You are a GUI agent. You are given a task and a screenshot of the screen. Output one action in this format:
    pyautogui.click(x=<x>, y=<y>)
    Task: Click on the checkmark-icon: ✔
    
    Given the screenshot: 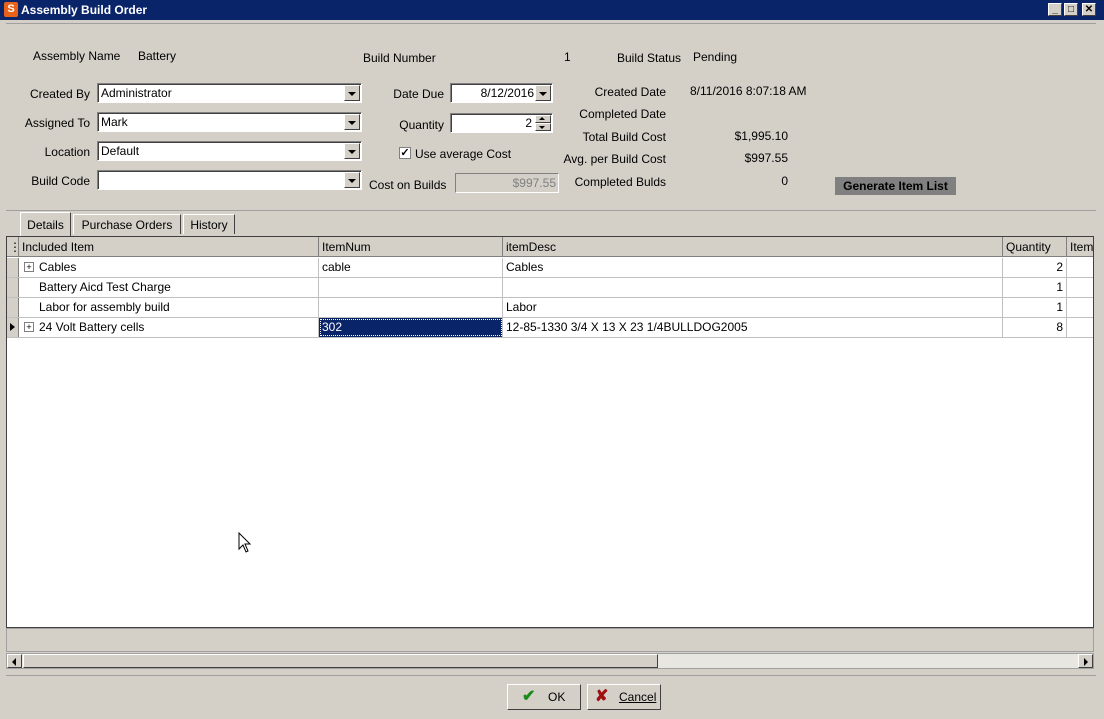 What is the action you would take?
    pyautogui.click(x=529, y=696)
    